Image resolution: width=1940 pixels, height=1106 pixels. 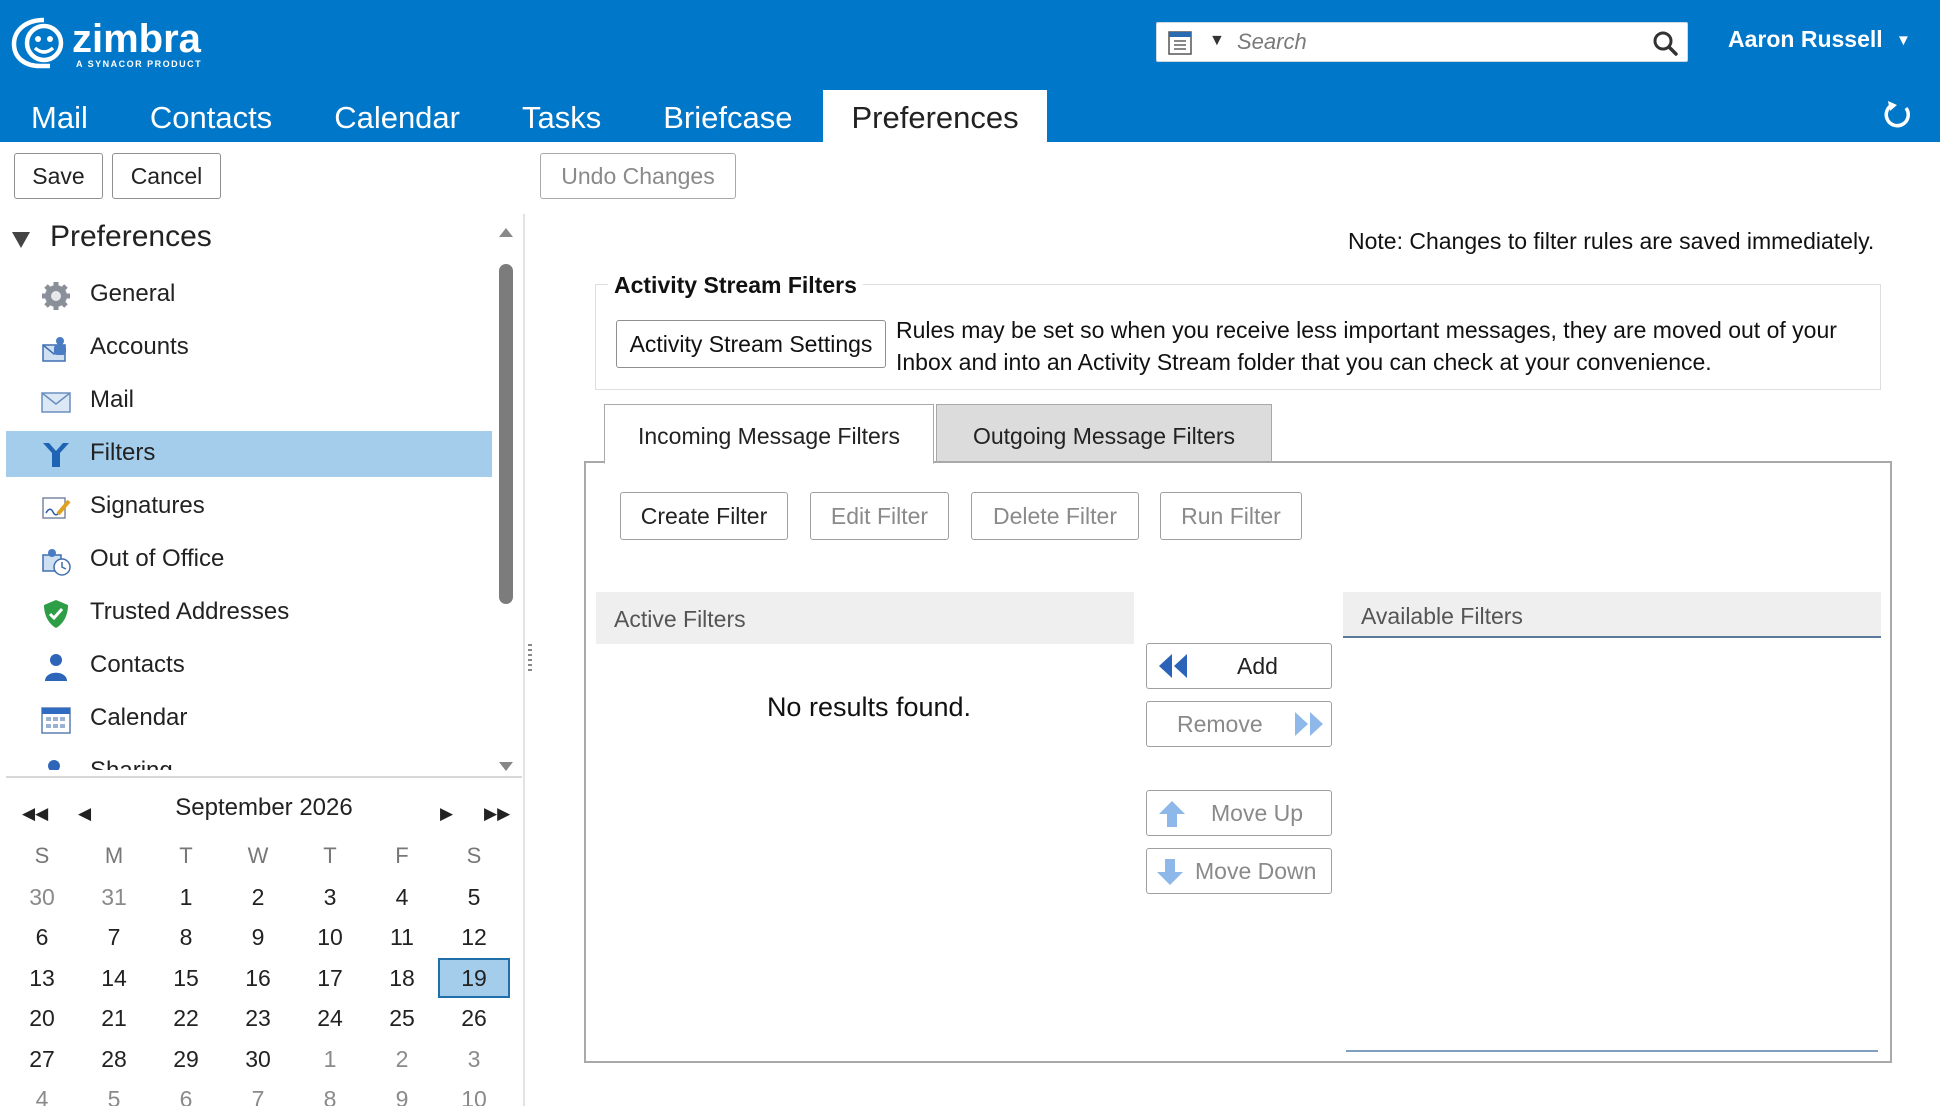 I want to click on search-scope-caret-icon: ▼, so click(x=1217, y=41).